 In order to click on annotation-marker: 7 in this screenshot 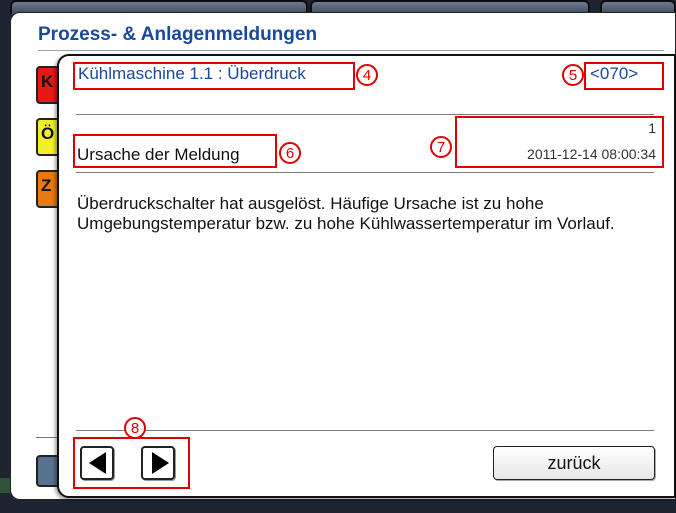, I will do `click(441, 147)`.